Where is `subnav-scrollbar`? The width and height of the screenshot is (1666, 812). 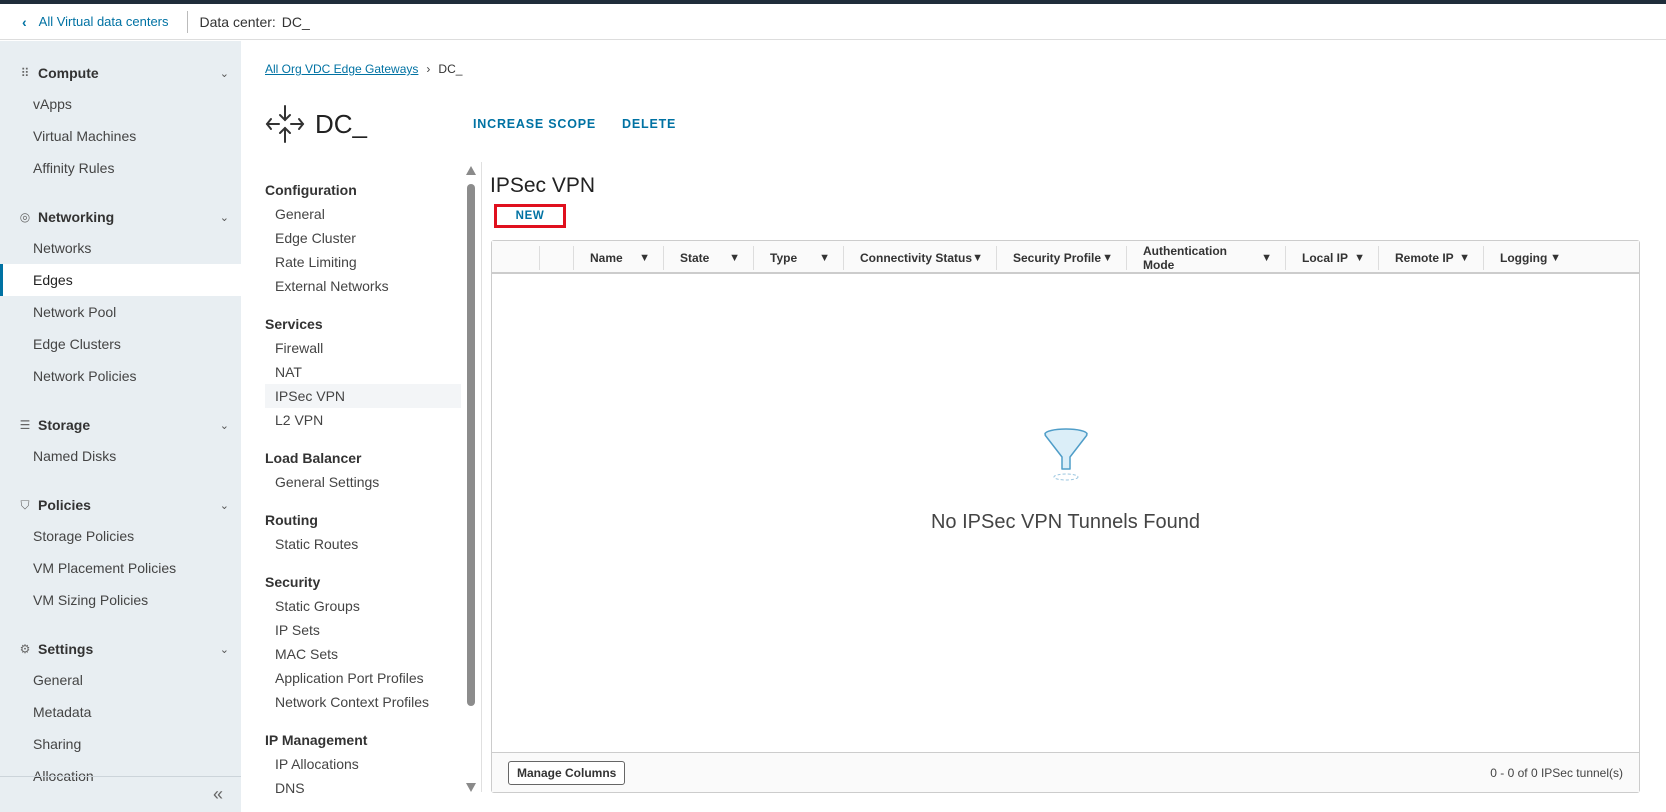
subnav-scrollbar is located at coordinates (471, 479).